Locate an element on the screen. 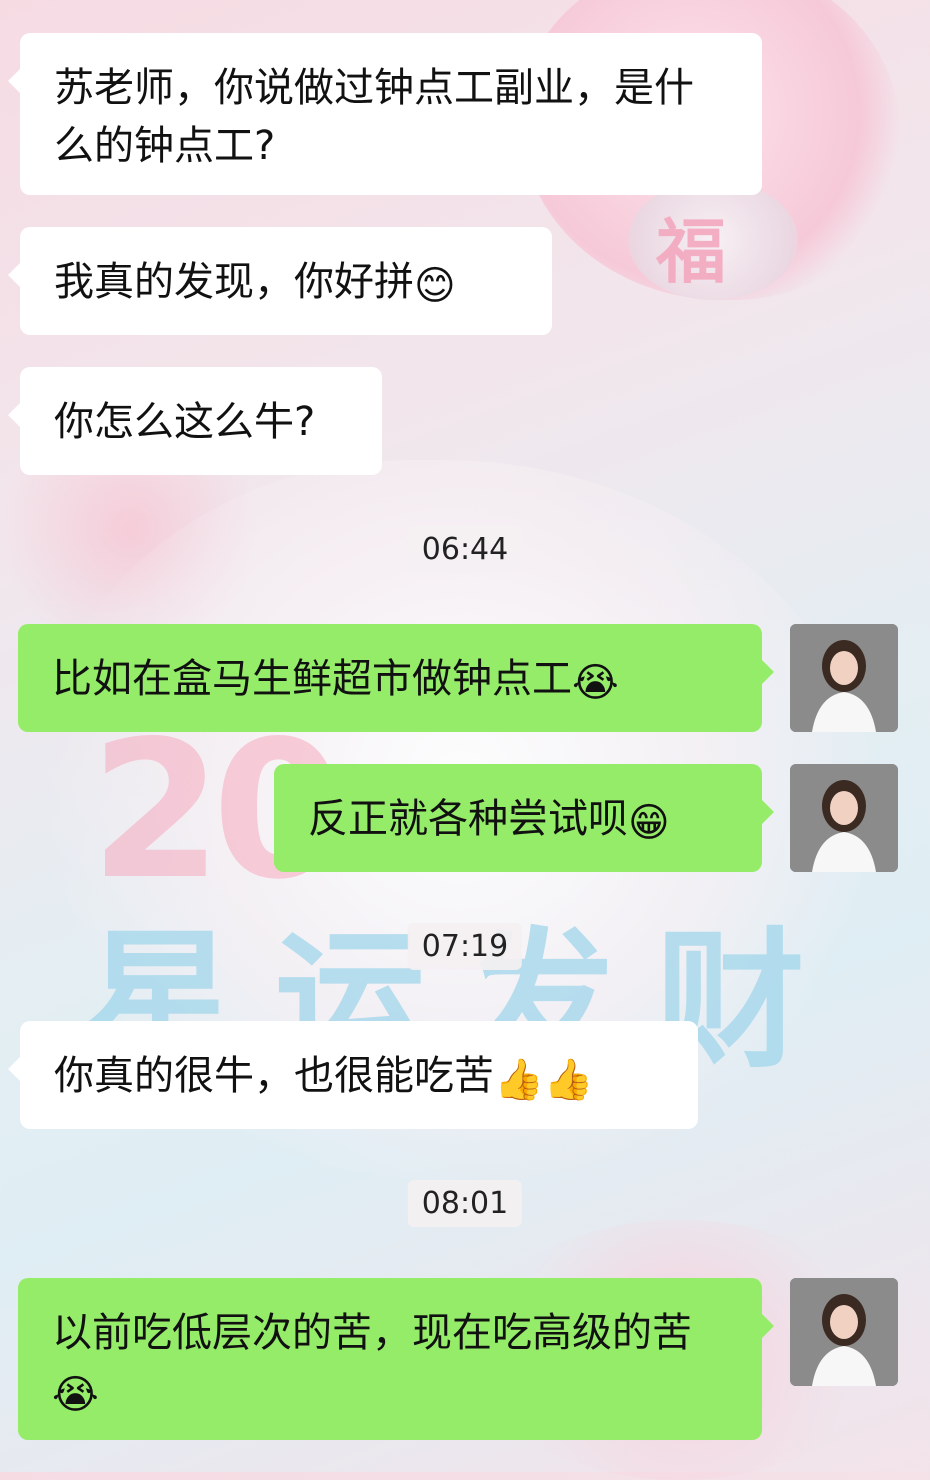  timestamp: 06:44 is located at coordinates (465, 549).